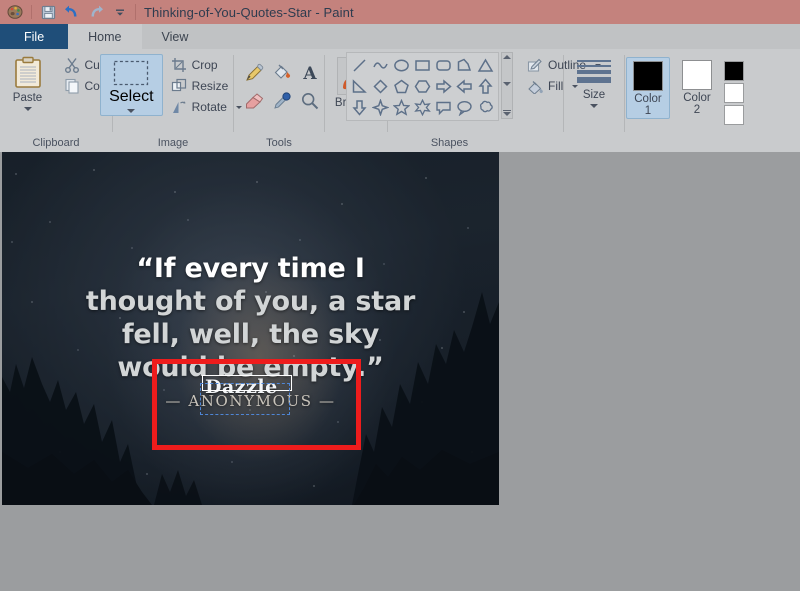 Image resolution: width=800 pixels, height=591 pixels. Describe the element at coordinates (401, 107) in the screenshot. I see `shape-five-point-star` at that location.